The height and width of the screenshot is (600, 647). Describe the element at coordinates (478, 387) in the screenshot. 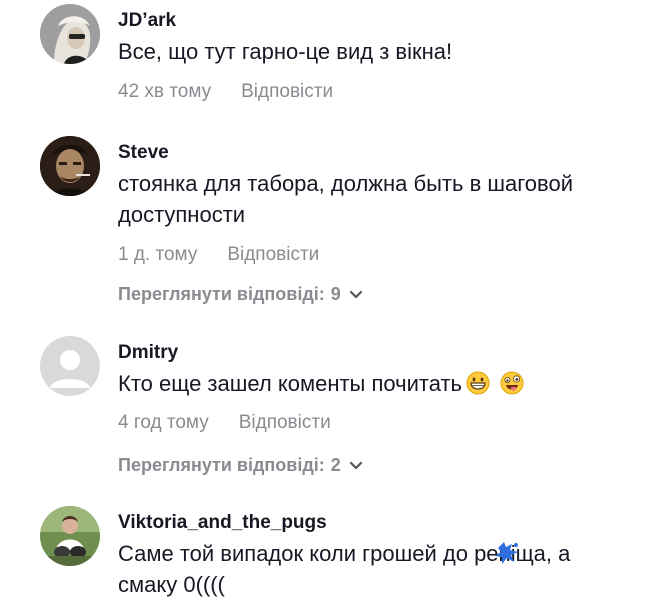

I see `grinning-face-emoji` at that location.